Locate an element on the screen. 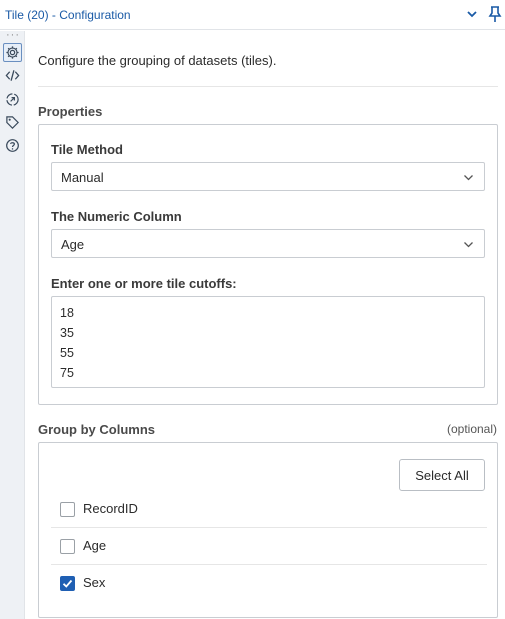 The width and height of the screenshot is (505, 619). column-label: Sex is located at coordinates (94, 582).